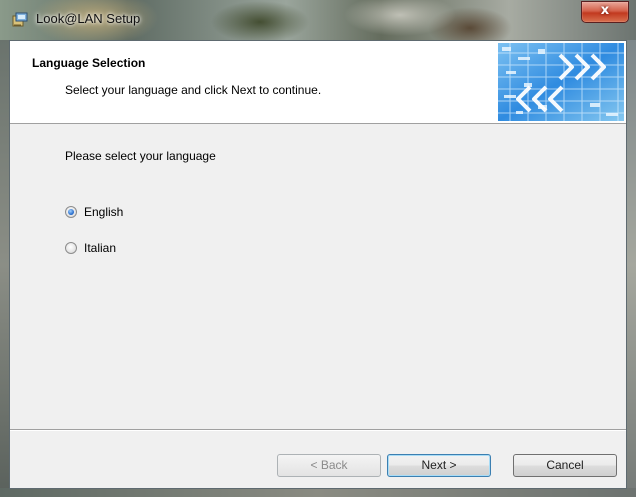 The width and height of the screenshot is (636, 497). What do you see at coordinates (88, 18) in the screenshot?
I see `window-title: Look@LAN Setup` at bounding box center [88, 18].